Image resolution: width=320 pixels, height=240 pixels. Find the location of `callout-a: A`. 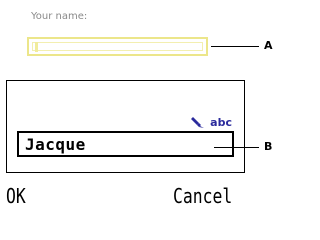

callout-a: A is located at coordinates (268, 45).